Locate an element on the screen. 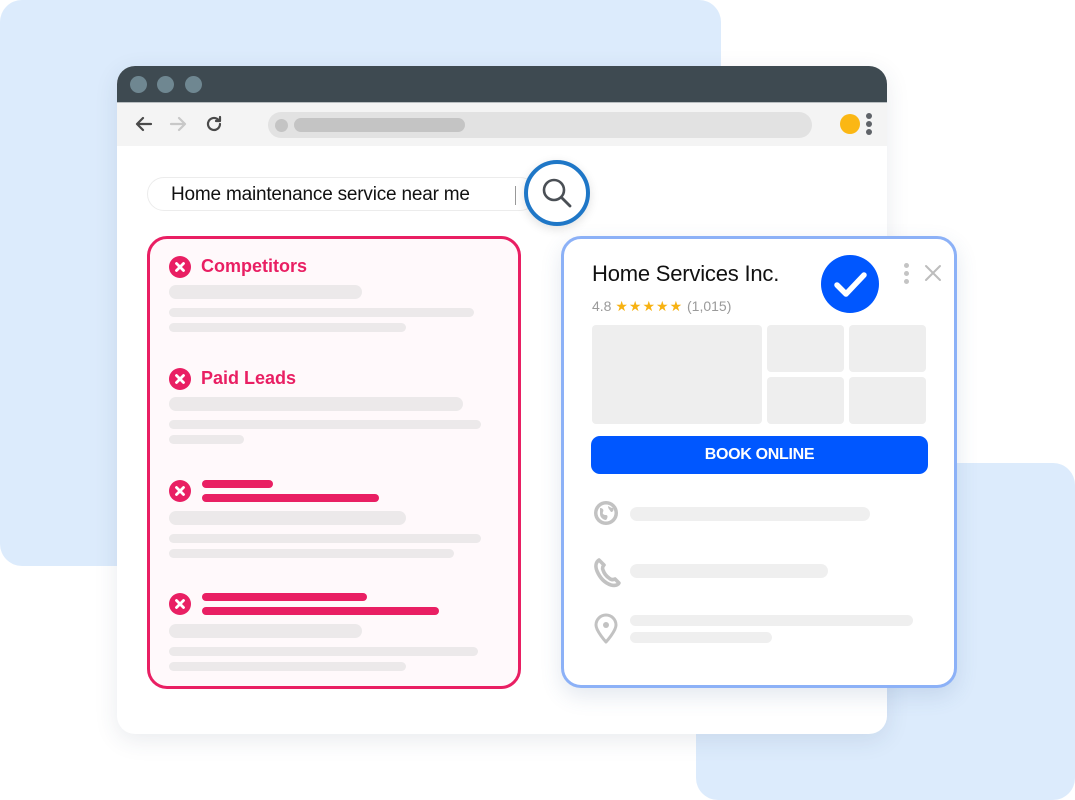 The height and width of the screenshot is (800, 1075). globe-icon is located at coordinates (608, 515).